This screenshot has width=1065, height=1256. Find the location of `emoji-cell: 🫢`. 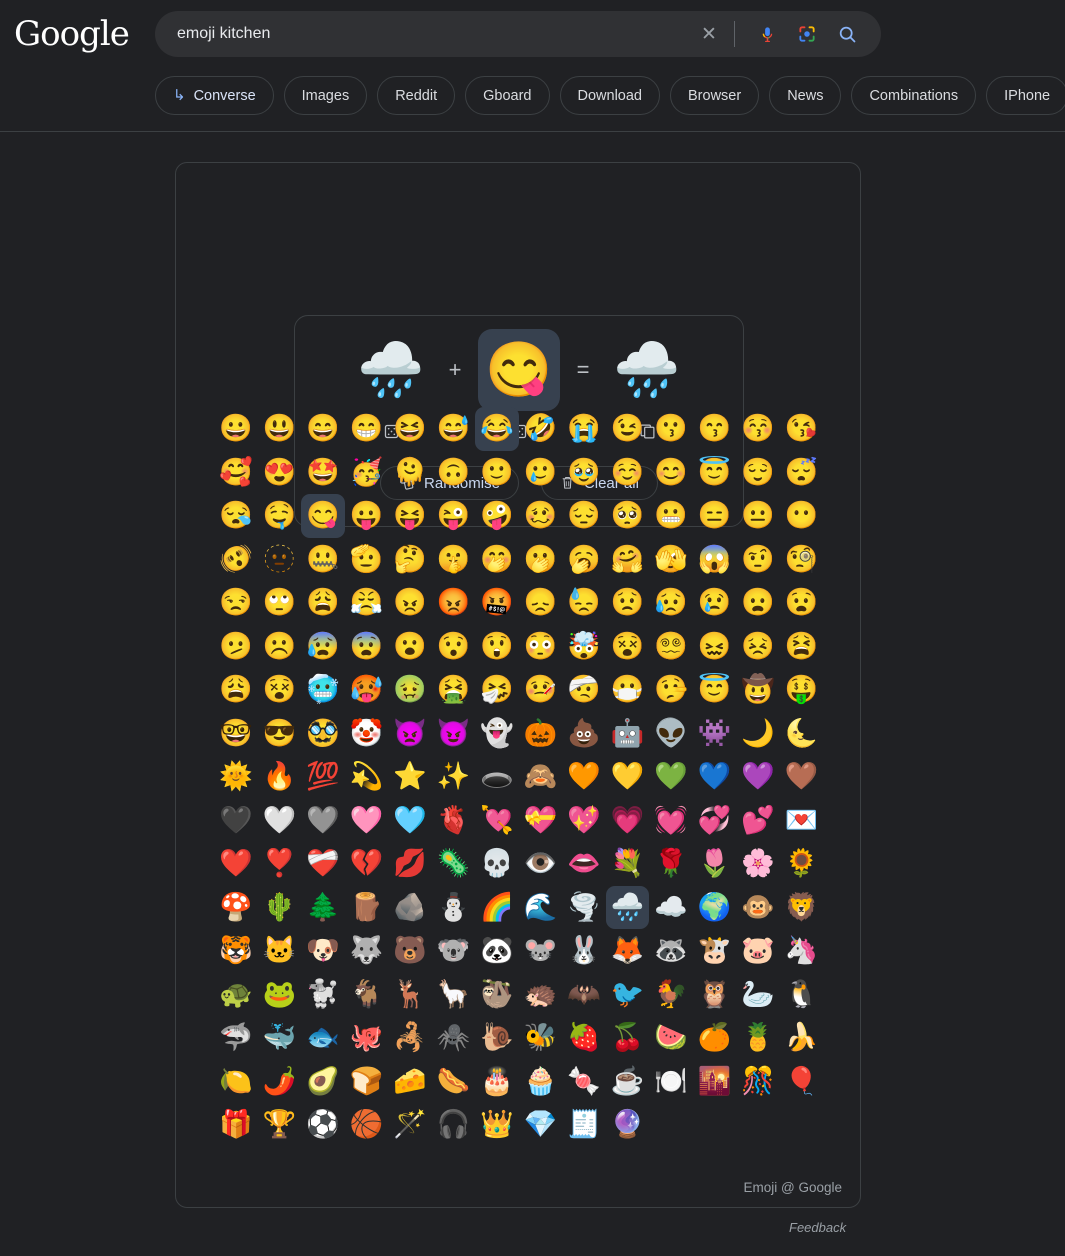

emoji-cell: 🫢 is located at coordinates (541, 560).